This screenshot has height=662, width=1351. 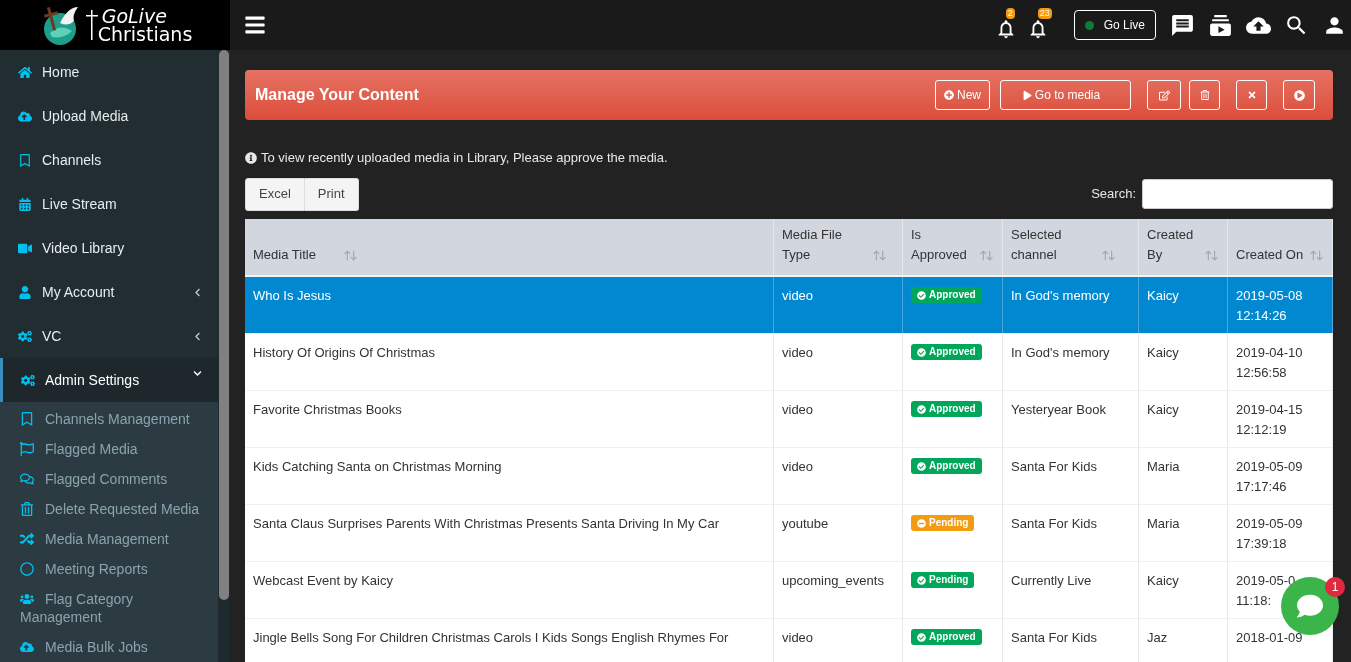 I want to click on table-row: Kids Catching Santa on Christmas Morning video Approved Santa For Kids Maria 2019-05-09 17:17:46, so click(x=789, y=476).